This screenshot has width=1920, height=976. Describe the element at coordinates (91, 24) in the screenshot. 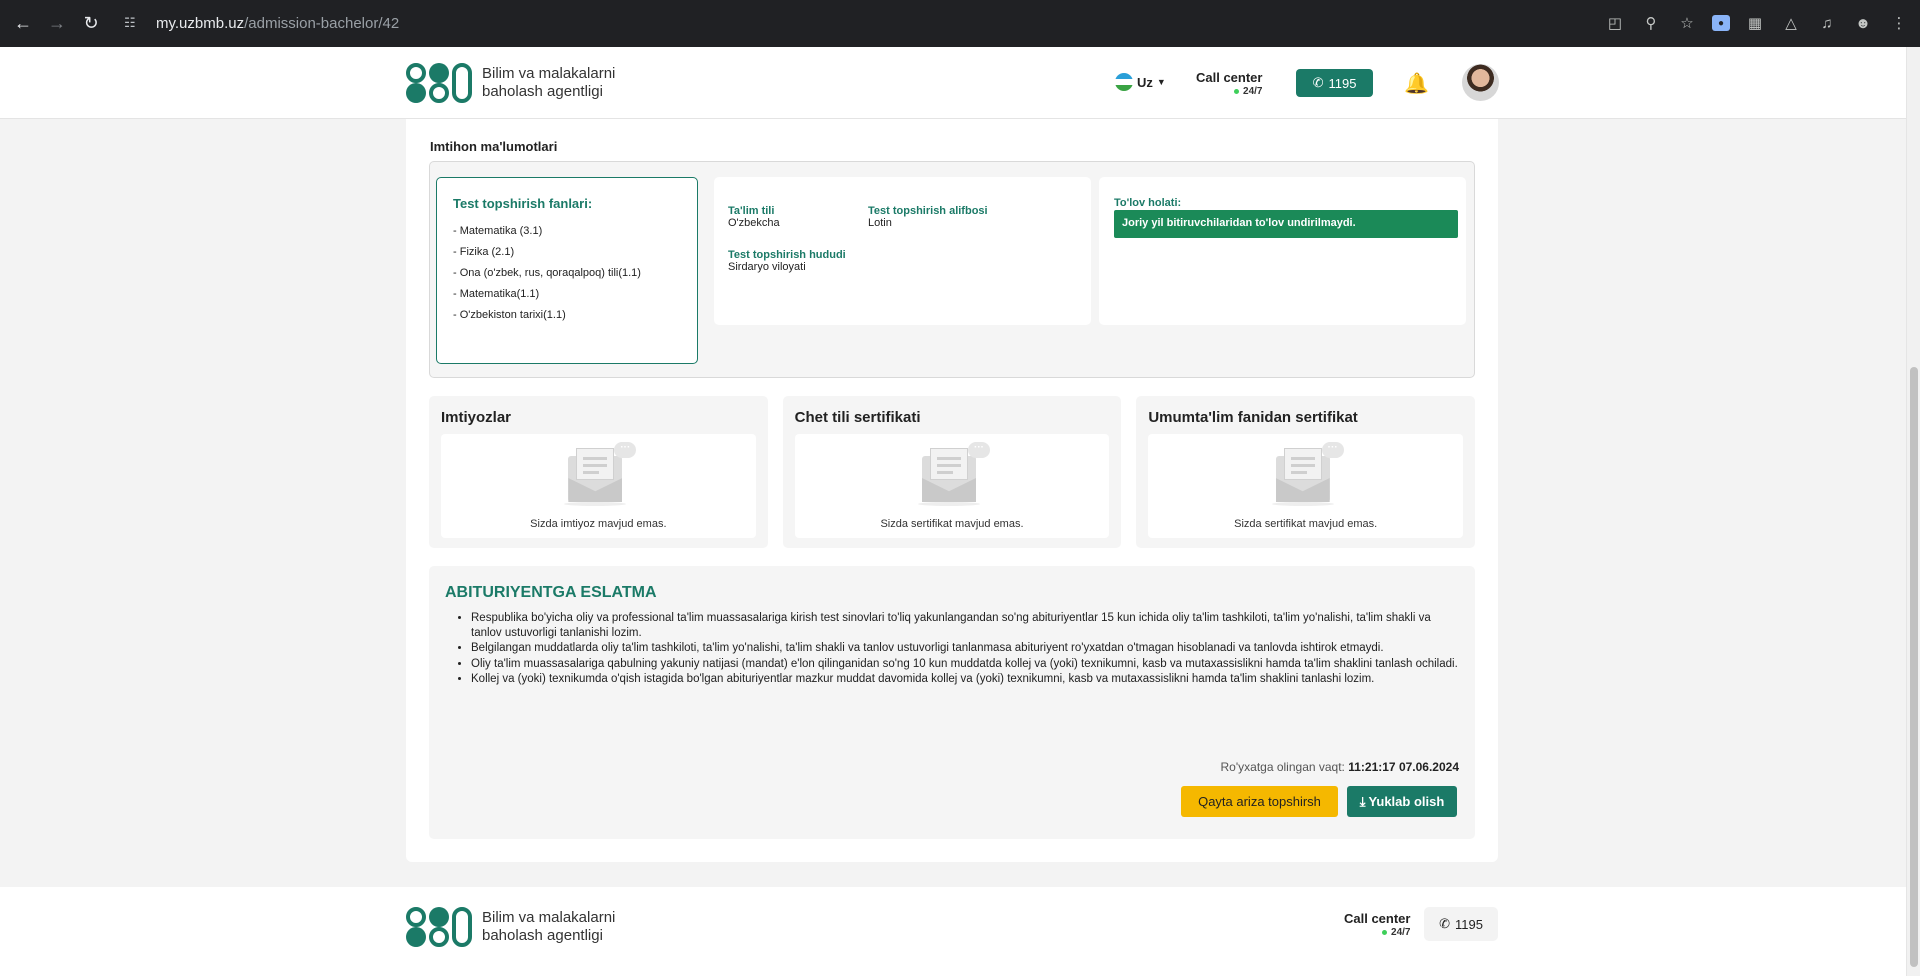

I see `reload-icon: ↻` at that location.